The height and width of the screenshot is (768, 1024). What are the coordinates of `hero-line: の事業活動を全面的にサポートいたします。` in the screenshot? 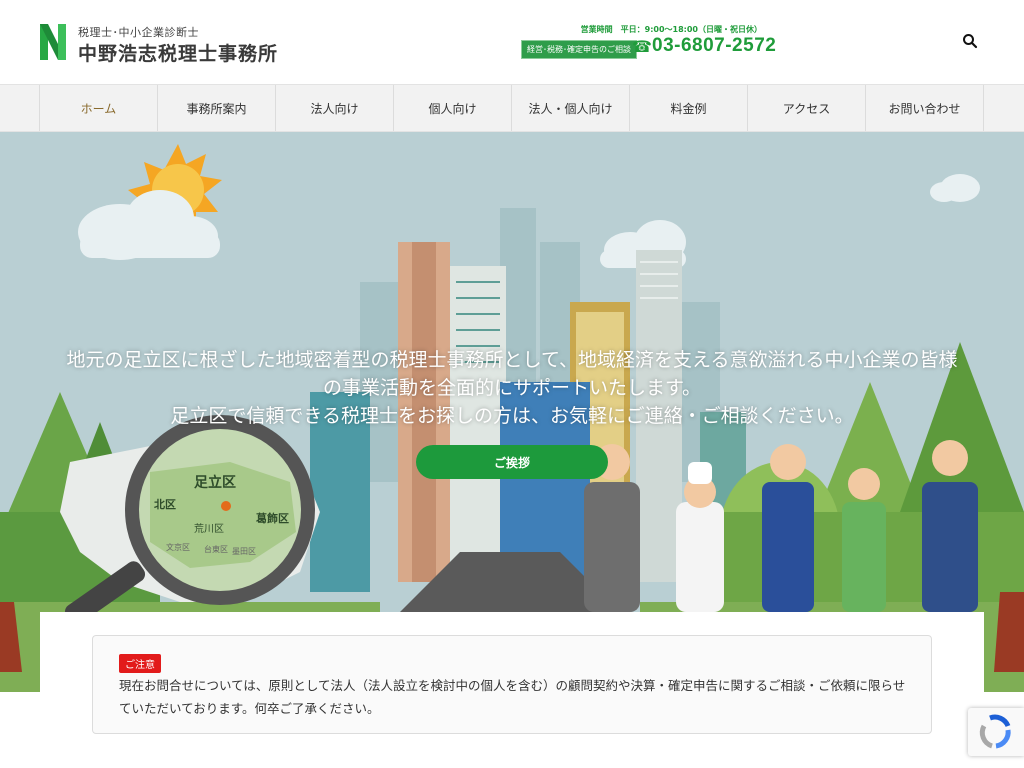 It's located at (512, 388).